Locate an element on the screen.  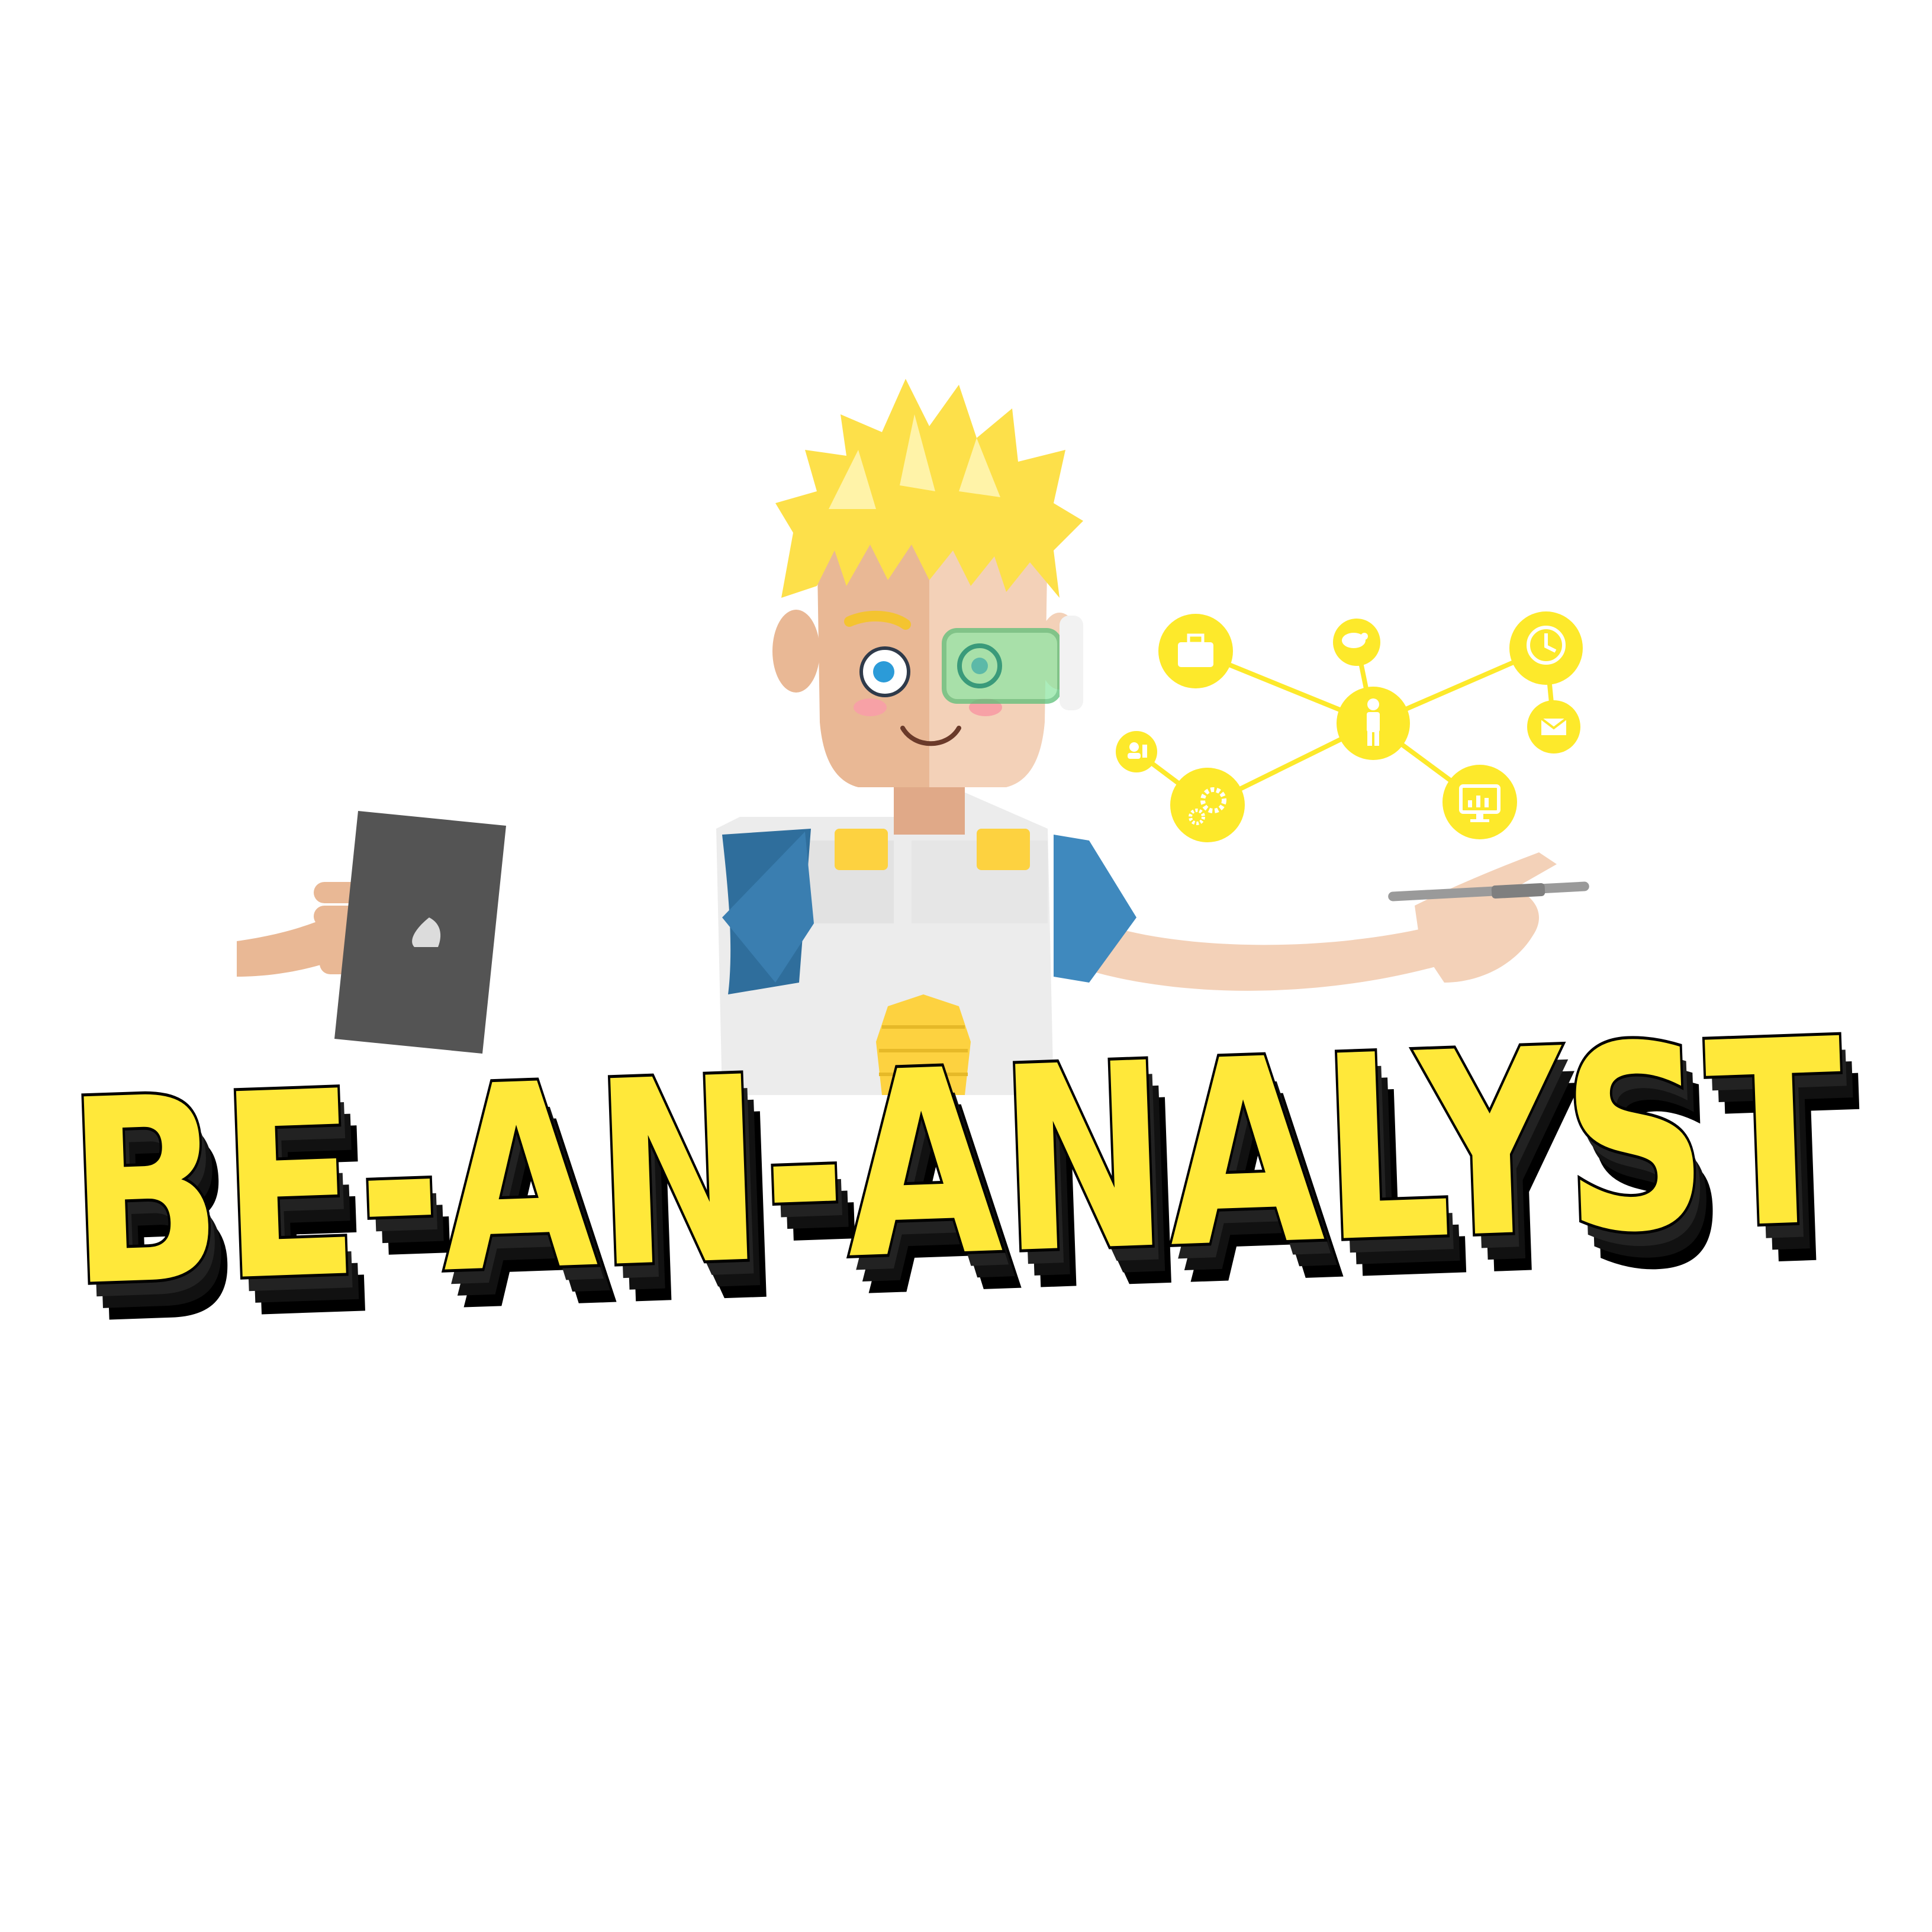
gears-icon is located at coordinates (1207, 805).